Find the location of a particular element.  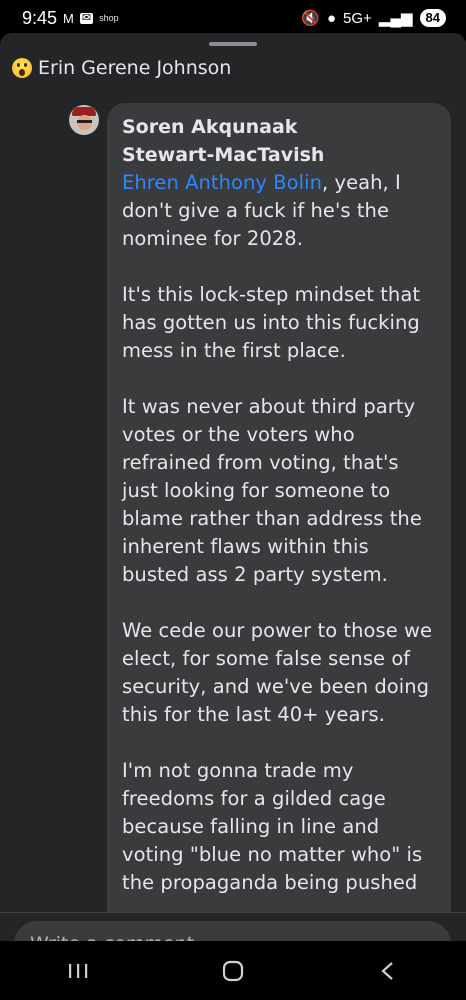

status-bar: 9:45 M ✉ shop 🔇 ● 5G+ ▂▄▆ 84 is located at coordinates (233, 18).